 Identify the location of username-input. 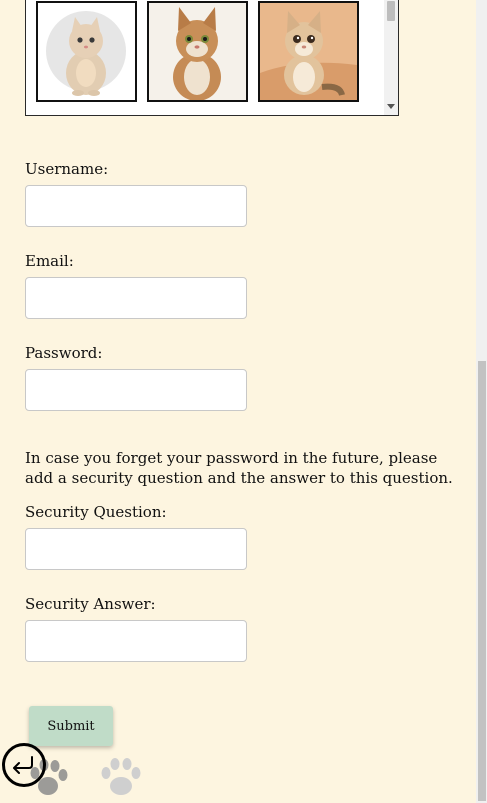
(136, 206).